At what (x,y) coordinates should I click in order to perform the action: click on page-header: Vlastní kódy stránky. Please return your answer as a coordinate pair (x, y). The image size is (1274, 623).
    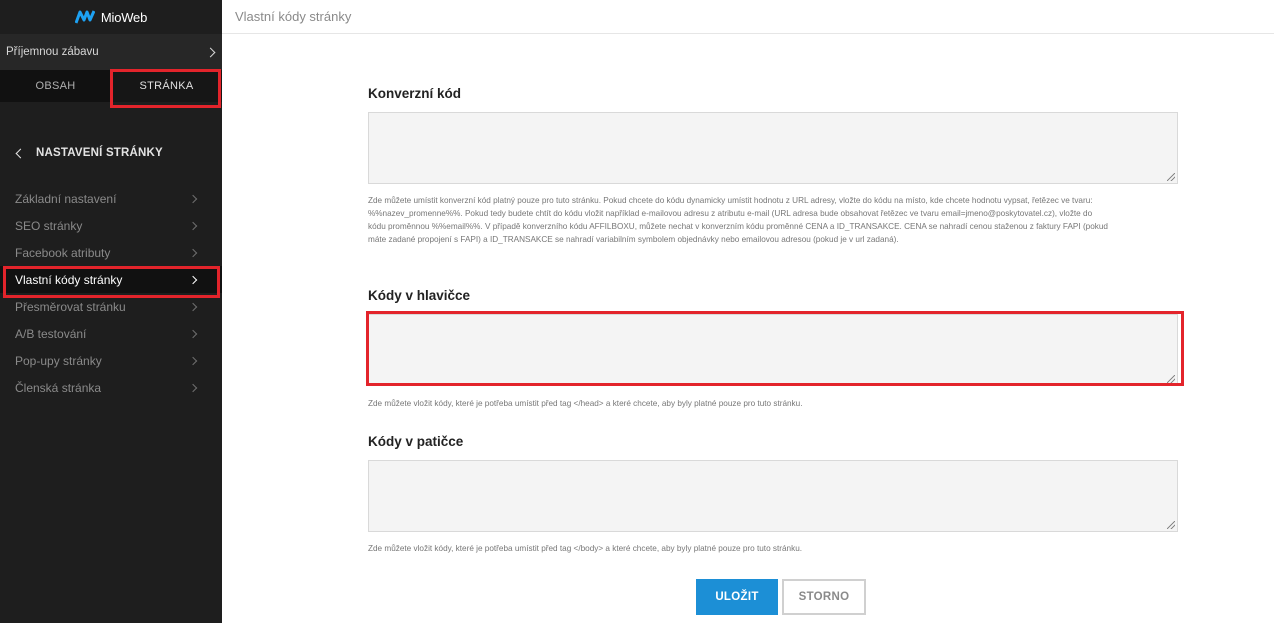
    Looking at the image, I should click on (748, 17).